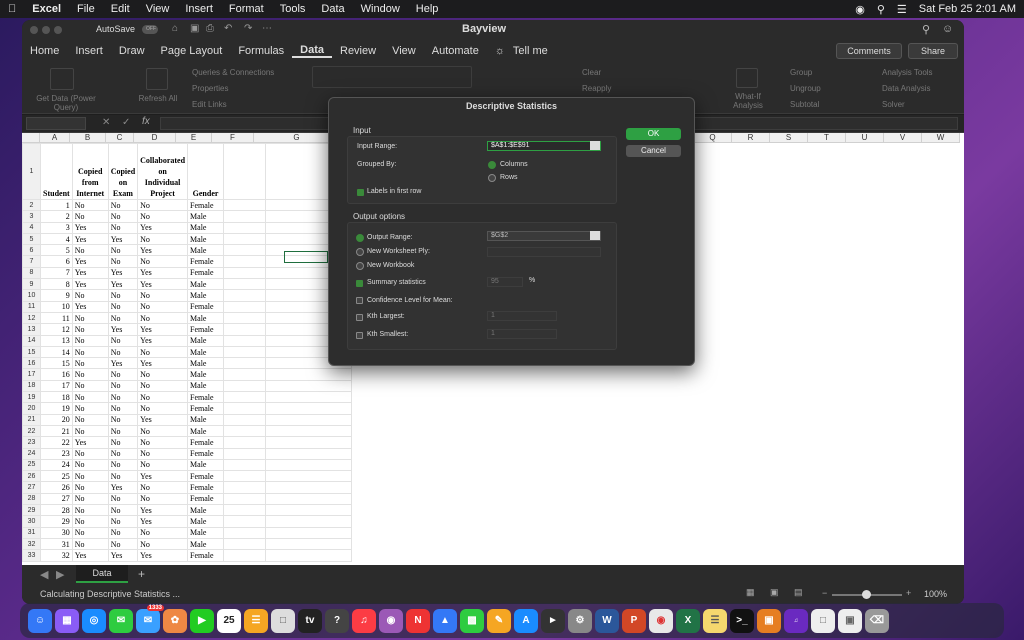 This screenshot has width=1024, height=640. I want to click on zoom-slider-thumb, so click(866, 594).